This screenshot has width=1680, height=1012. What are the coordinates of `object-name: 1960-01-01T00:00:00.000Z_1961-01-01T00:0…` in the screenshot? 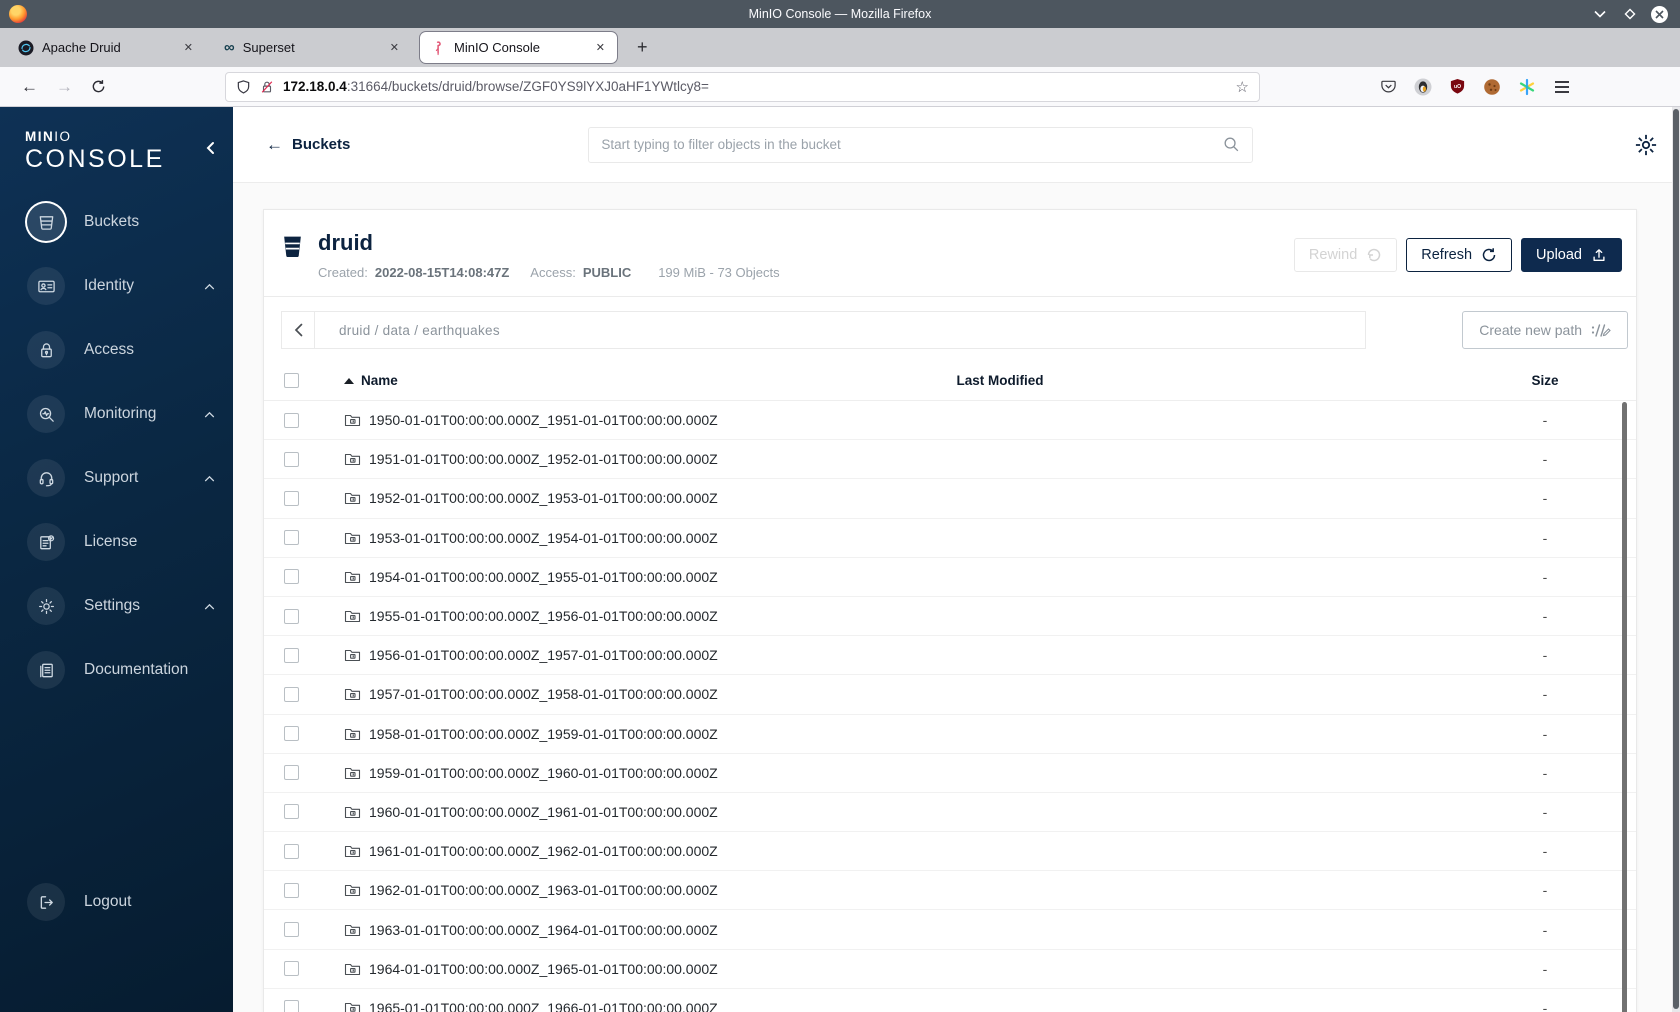 It's located at (543, 812).